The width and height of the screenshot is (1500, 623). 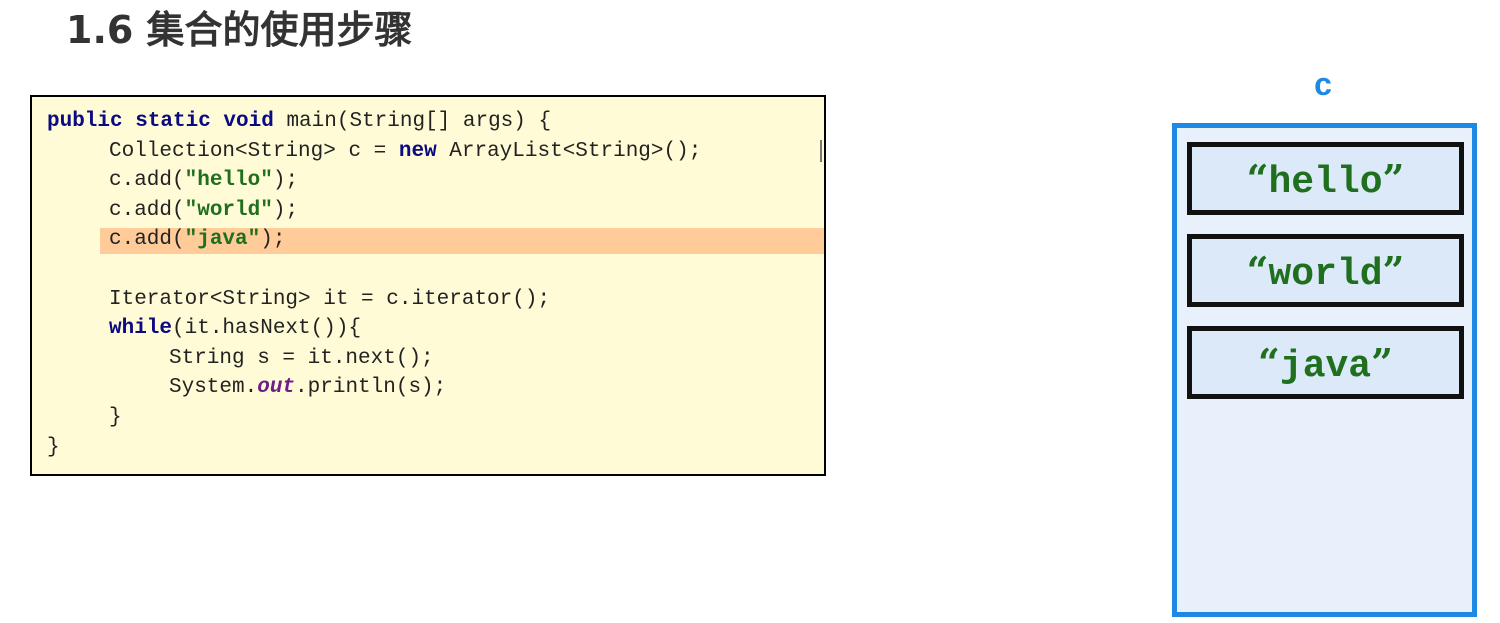 What do you see at coordinates (1325, 182) in the screenshot?
I see `element-value: hello` at bounding box center [1325, 182].